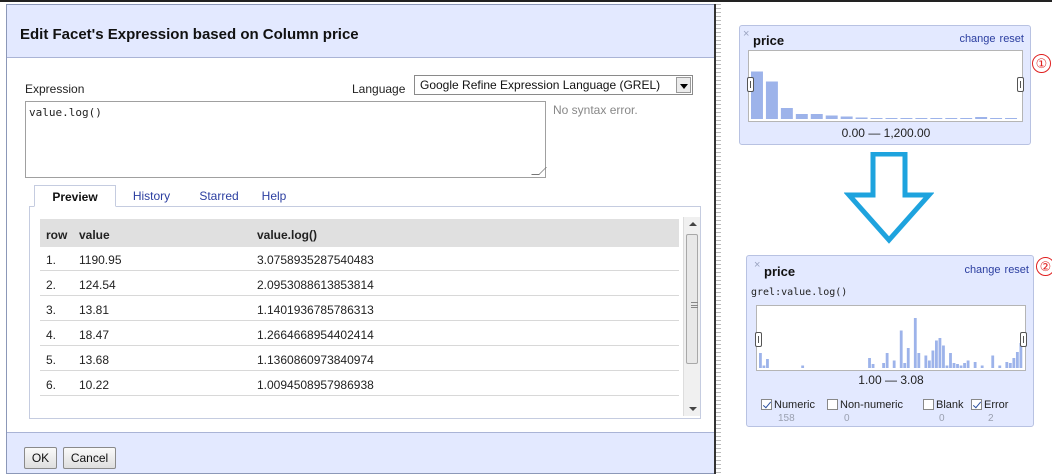 This screenshot has height=474, width=1052. What do you see at coordinates (287, 235) in the screenshot?
I see `header-result: value.log()` at bounding box center [287, 235].